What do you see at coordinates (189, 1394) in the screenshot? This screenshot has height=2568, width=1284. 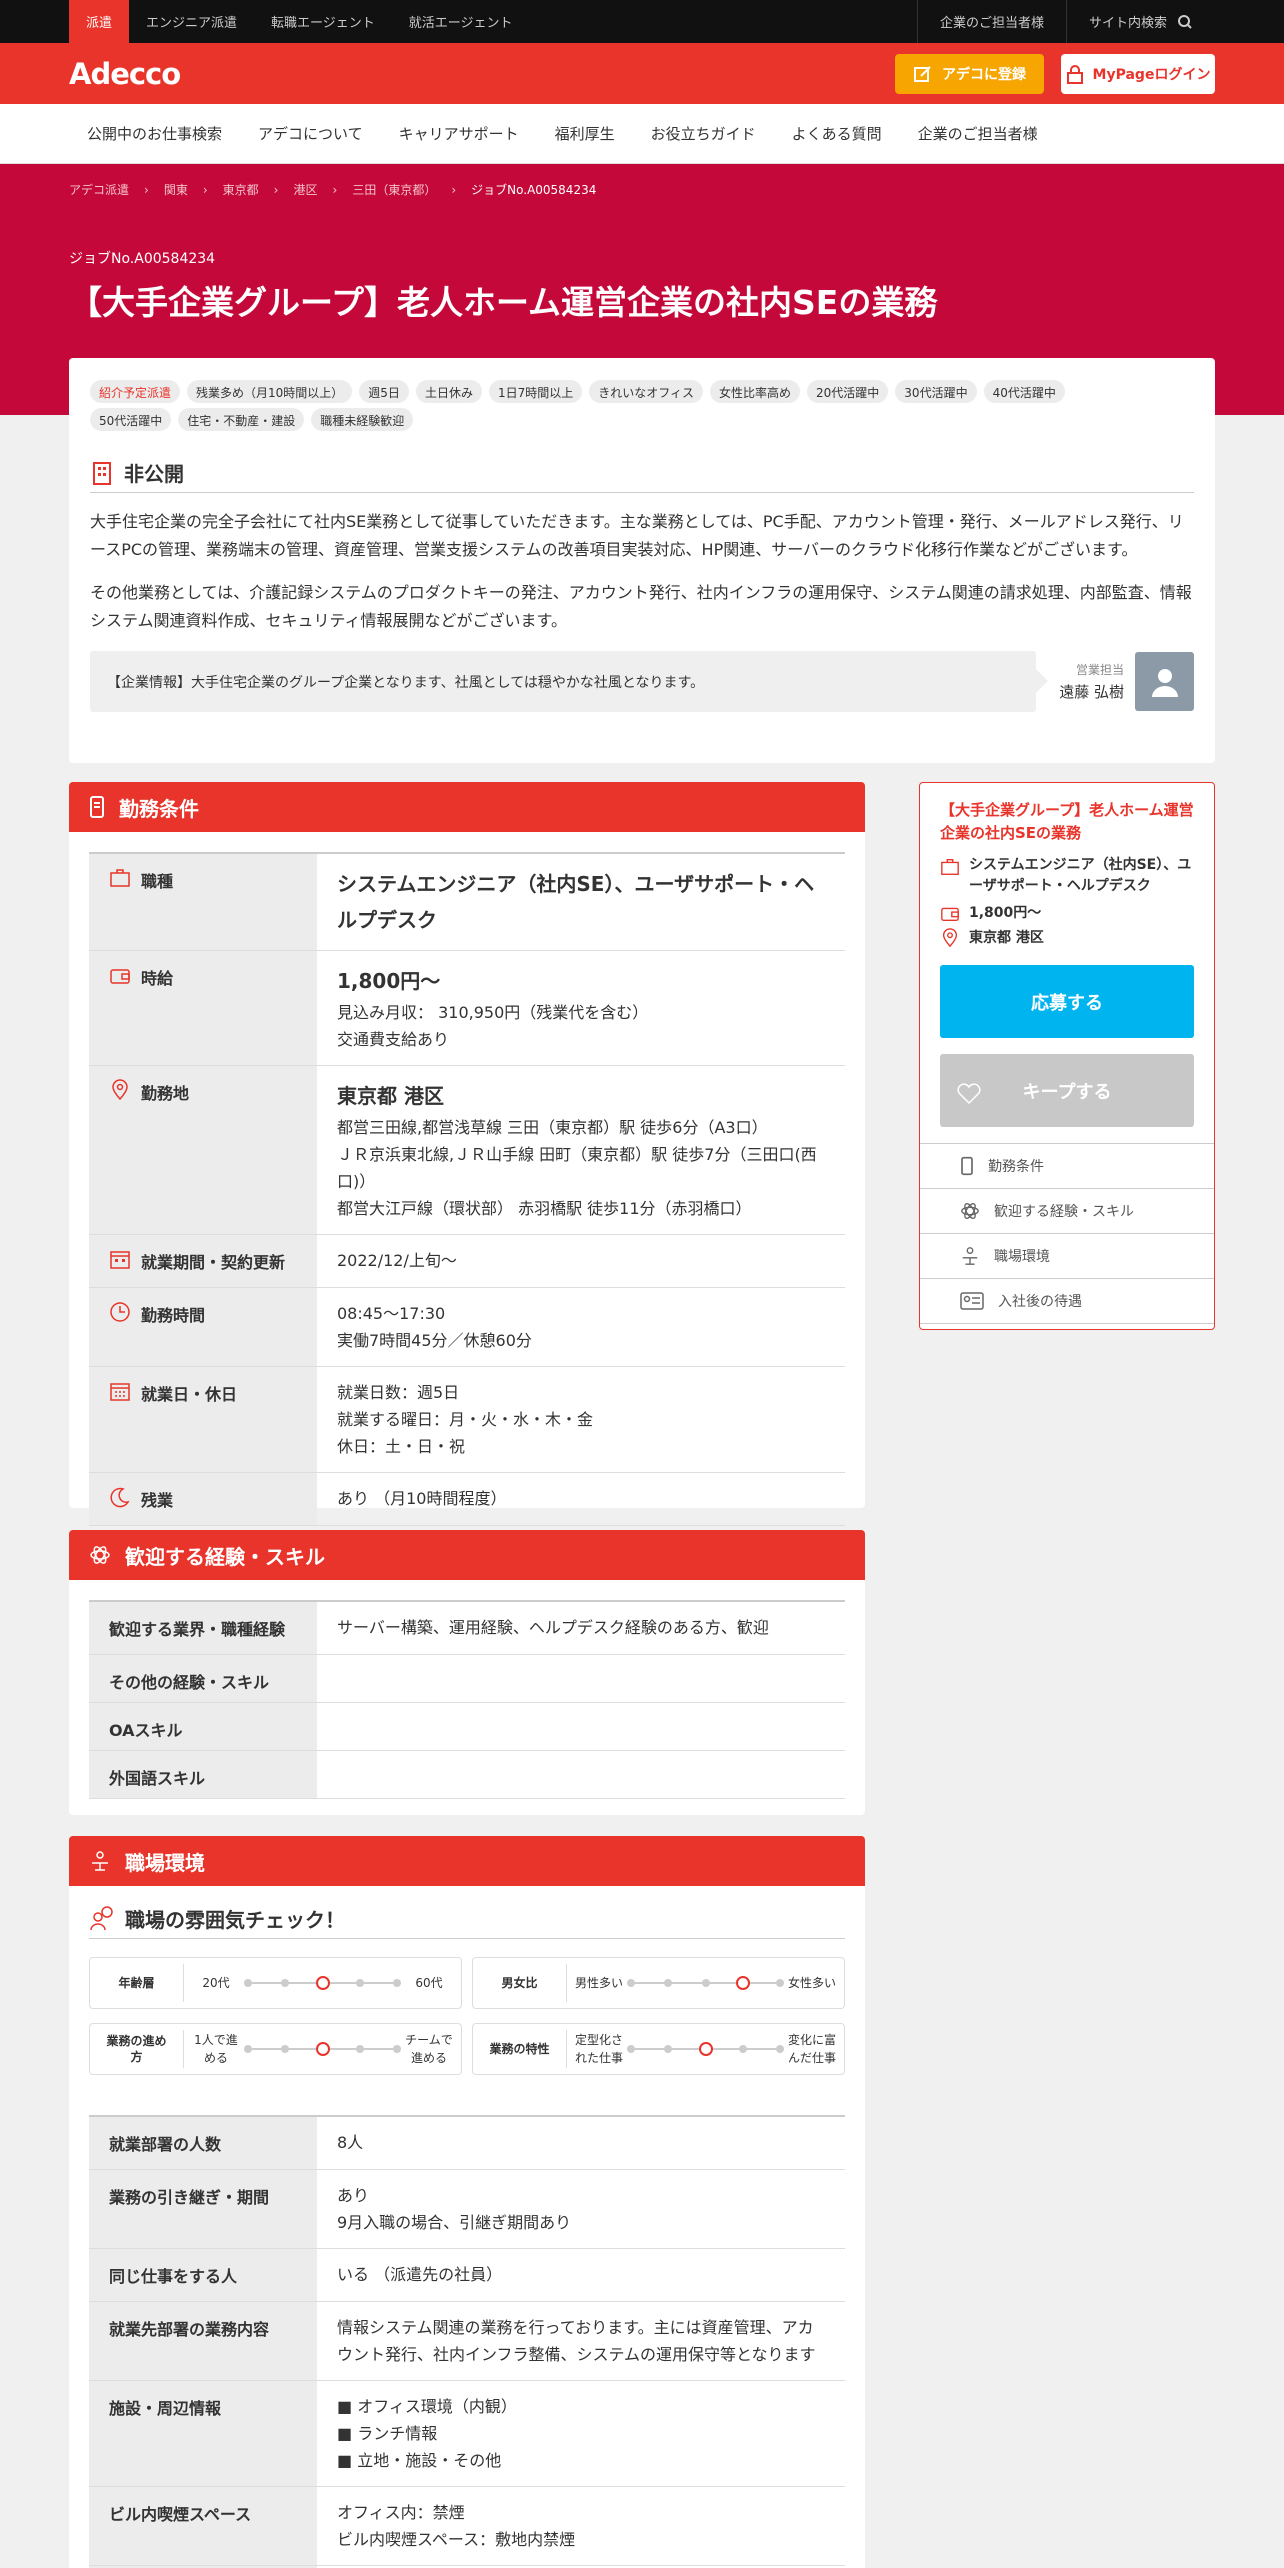 I see `row-label: 就業日・休日` at bounding box center [189, 1394].